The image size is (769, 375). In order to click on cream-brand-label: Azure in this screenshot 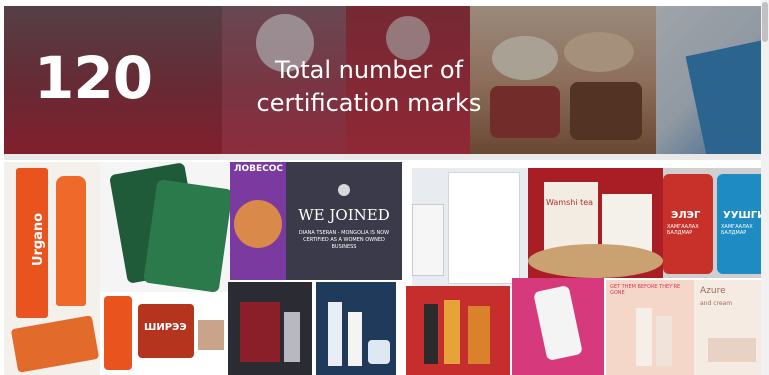, I will do `click(713, 291)`.